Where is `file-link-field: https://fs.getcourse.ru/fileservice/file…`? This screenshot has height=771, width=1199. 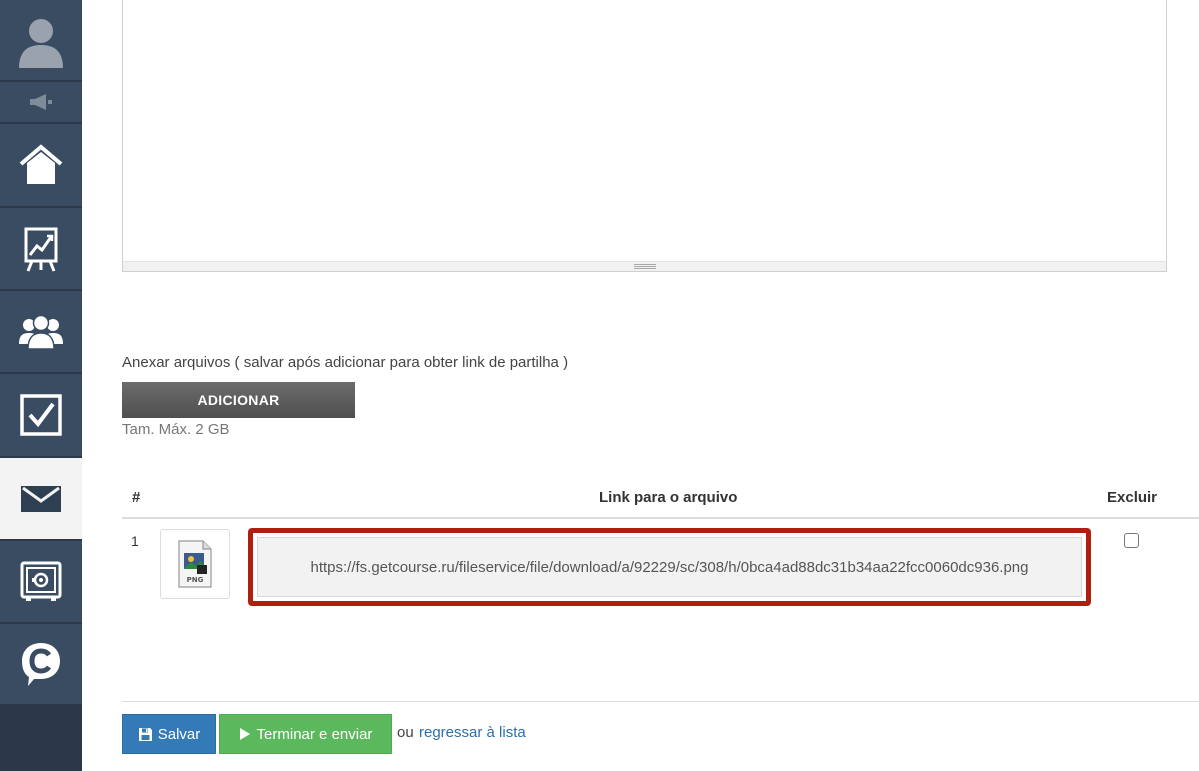
file-link-field: https://fs.getcourse.ru/fileservice/file… is located at coordinates (669, 567).